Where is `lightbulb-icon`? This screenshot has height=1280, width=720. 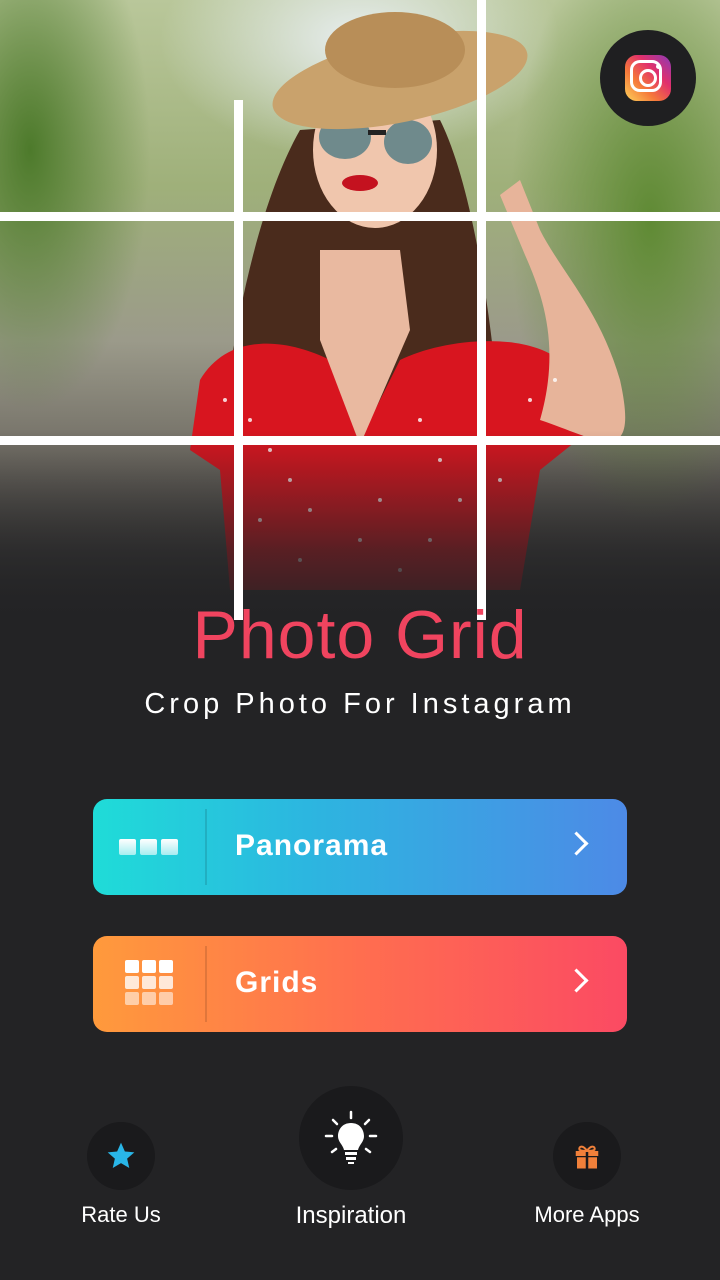
lightbulb-icon is located at coordinates (351, 1137).